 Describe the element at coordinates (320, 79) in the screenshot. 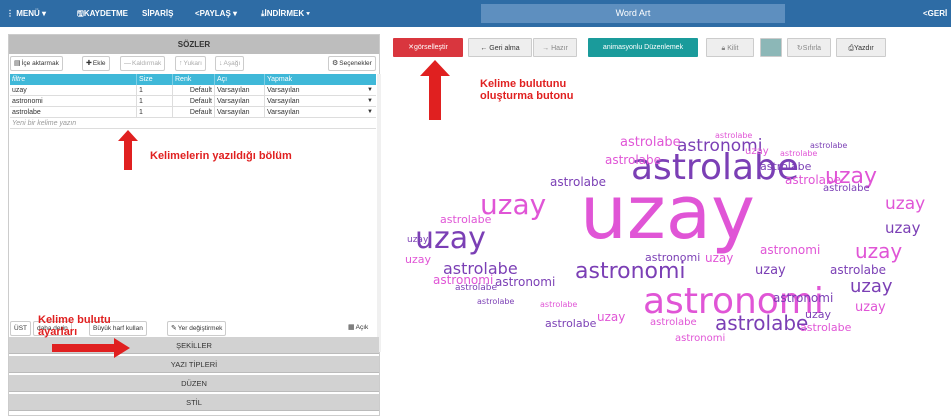

I see `column-header-make: Yapmak` at that location.